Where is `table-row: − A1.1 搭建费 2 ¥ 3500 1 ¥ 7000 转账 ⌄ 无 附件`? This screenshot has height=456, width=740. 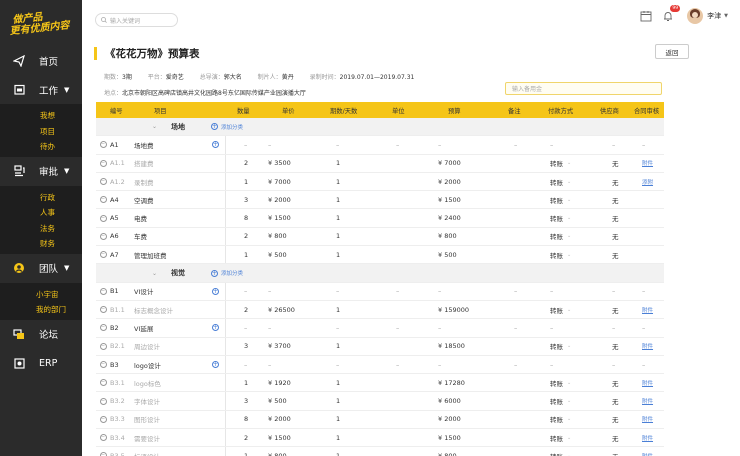 table-row: − A1.1 搭建费 2 ¥ 3500 1 ¥ 7000 转账 ⌄ 无 附件 is located at coordinates (380, 163).